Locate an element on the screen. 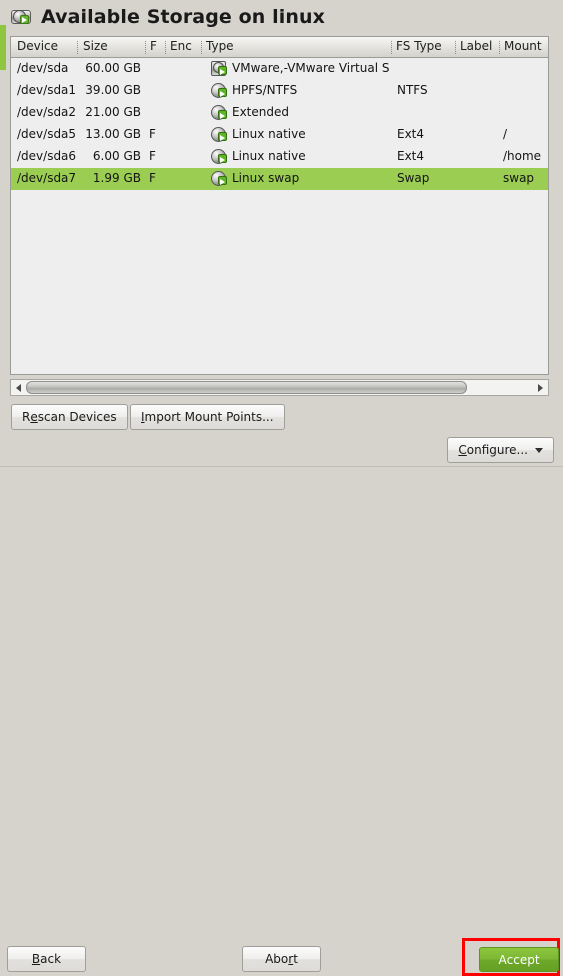  cell-type: Extended is located at coordinates (260, 112).